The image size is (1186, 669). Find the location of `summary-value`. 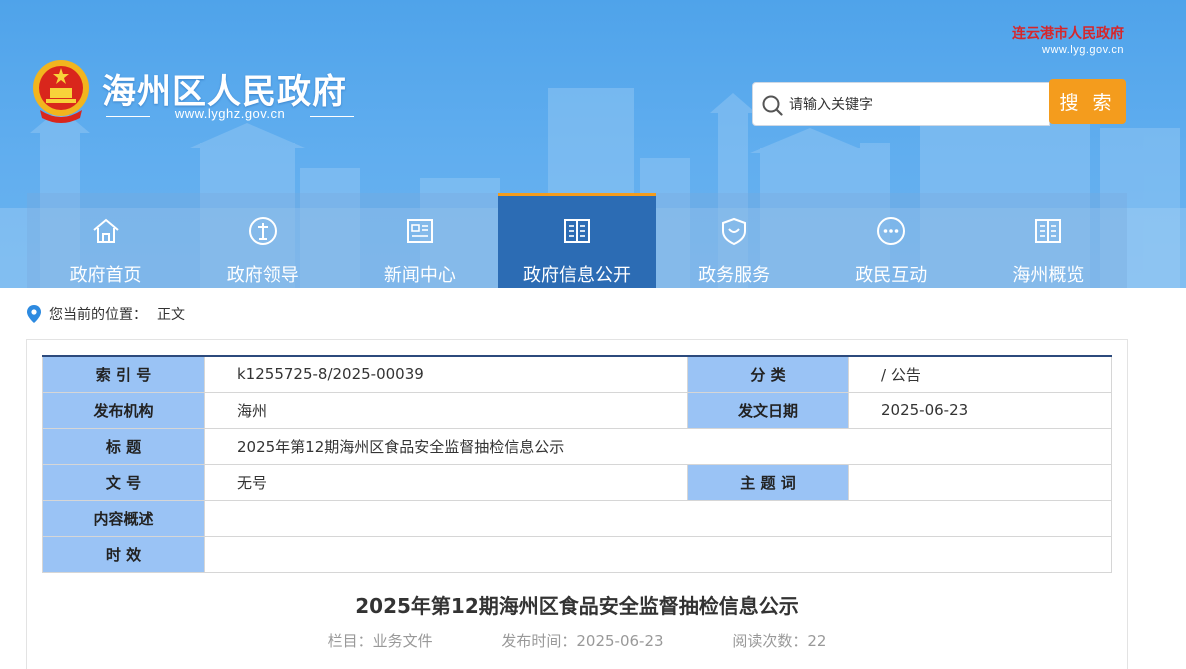

summary-value is located at coordinates (658, 518).